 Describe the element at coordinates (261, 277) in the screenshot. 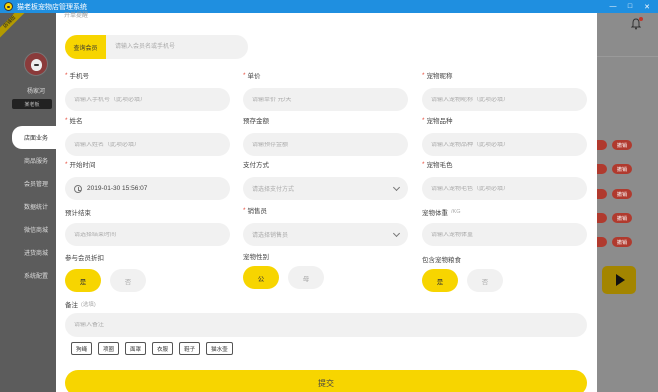

I see `gender-male: 公` at that location.